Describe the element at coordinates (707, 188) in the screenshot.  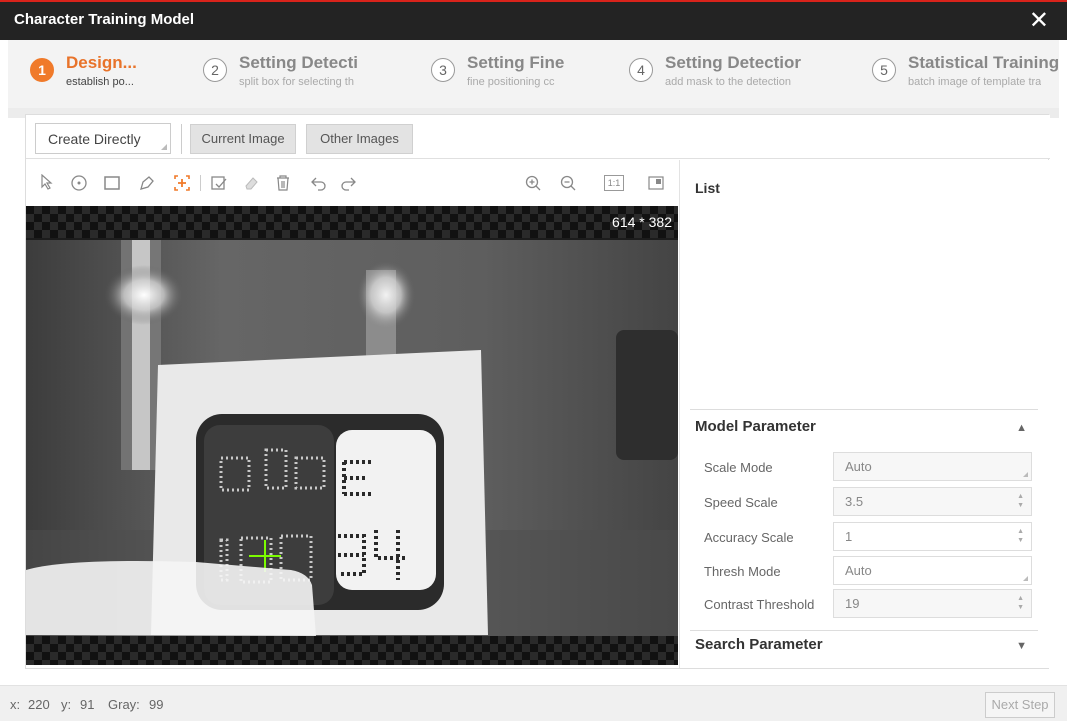
I see `list-title: List` at that location.